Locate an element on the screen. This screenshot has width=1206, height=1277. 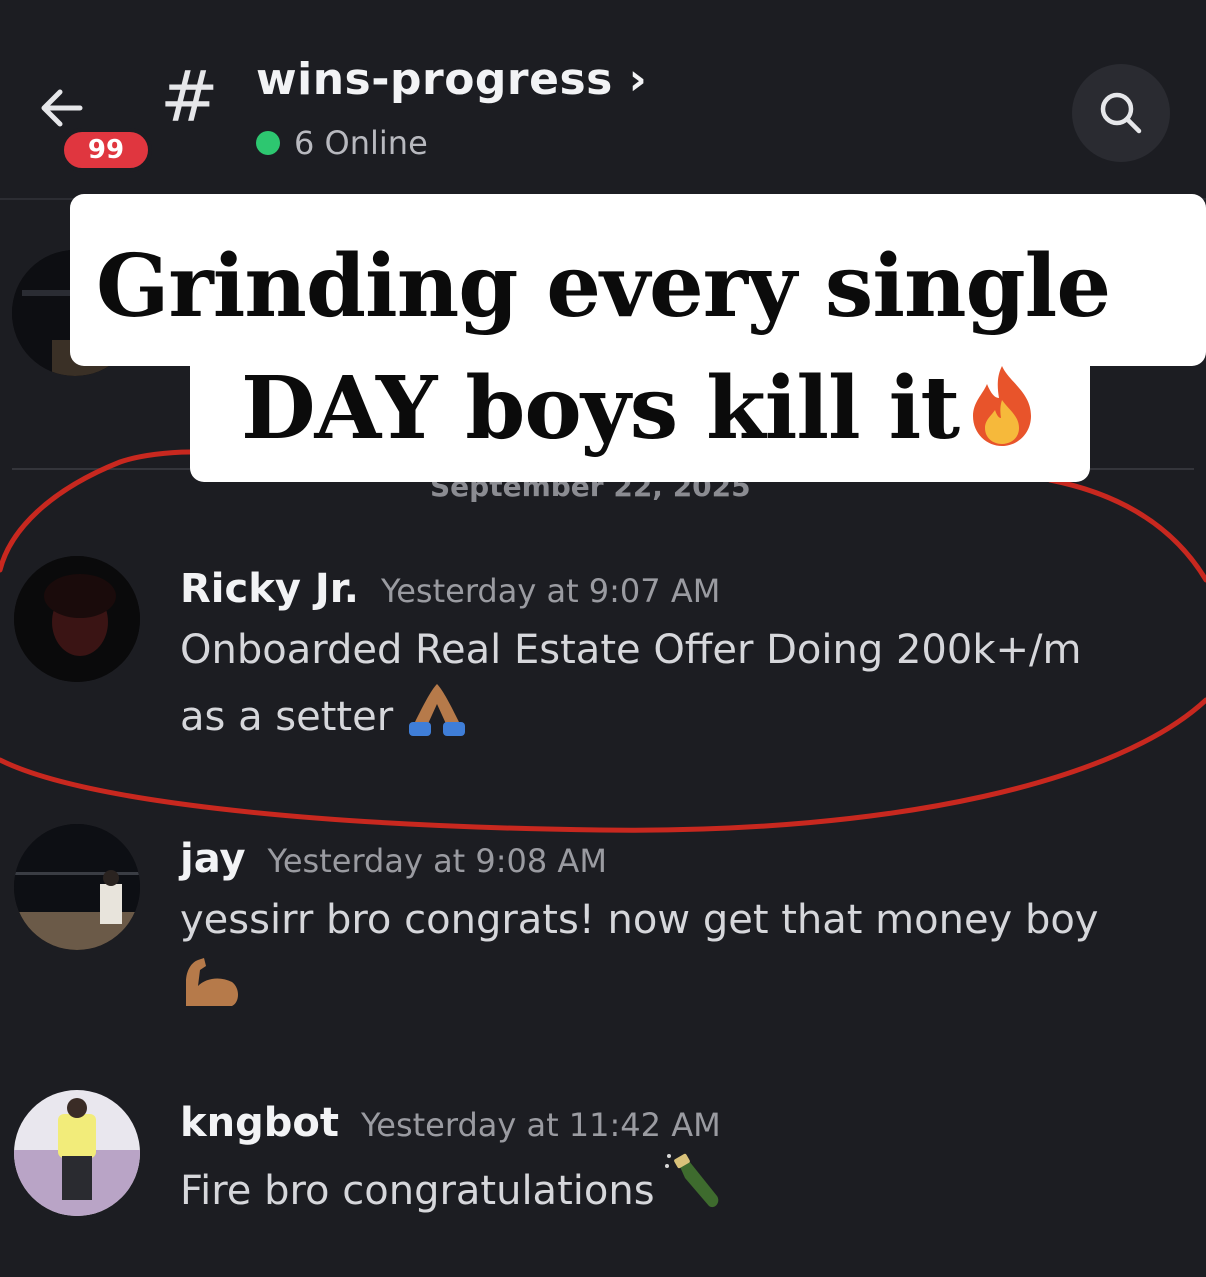
online-dot-icon is located at coordinates (268, 143).